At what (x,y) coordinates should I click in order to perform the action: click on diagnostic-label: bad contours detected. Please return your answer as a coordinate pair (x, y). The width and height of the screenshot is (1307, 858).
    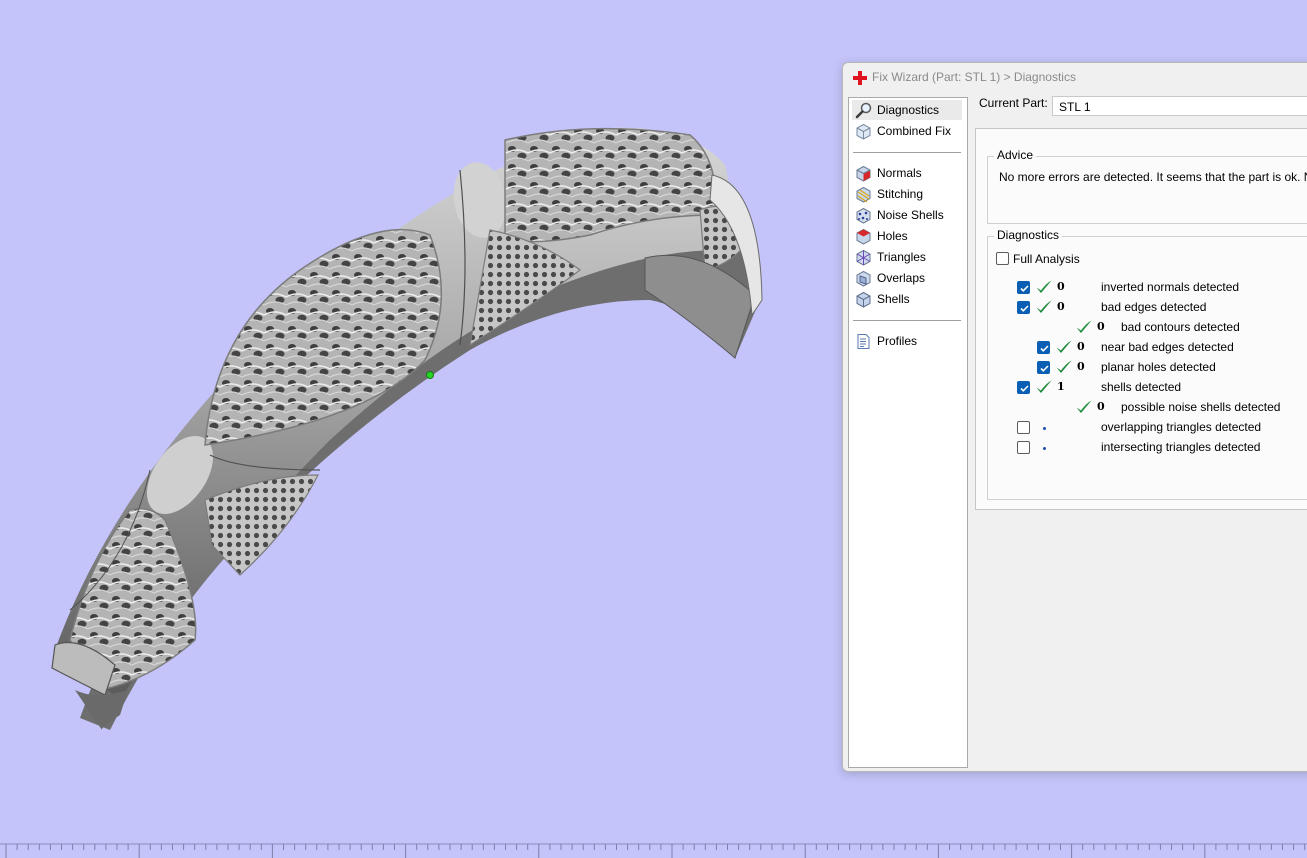
    Looking at the image, I should click on (1180, 327).